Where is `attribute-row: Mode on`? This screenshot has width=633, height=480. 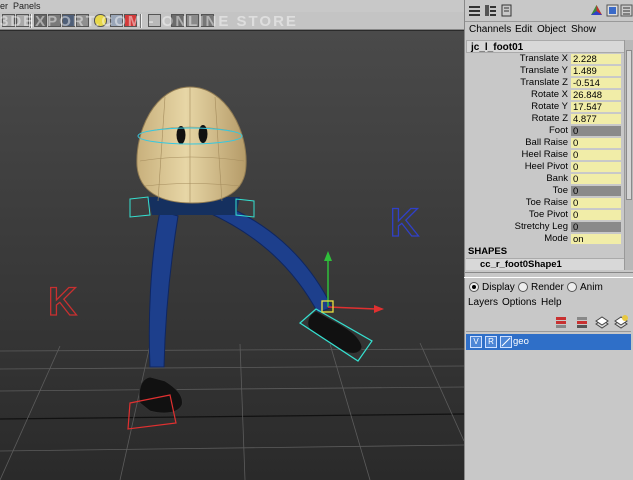
attribute-row: Mode on is located at coordinates (546, 239).